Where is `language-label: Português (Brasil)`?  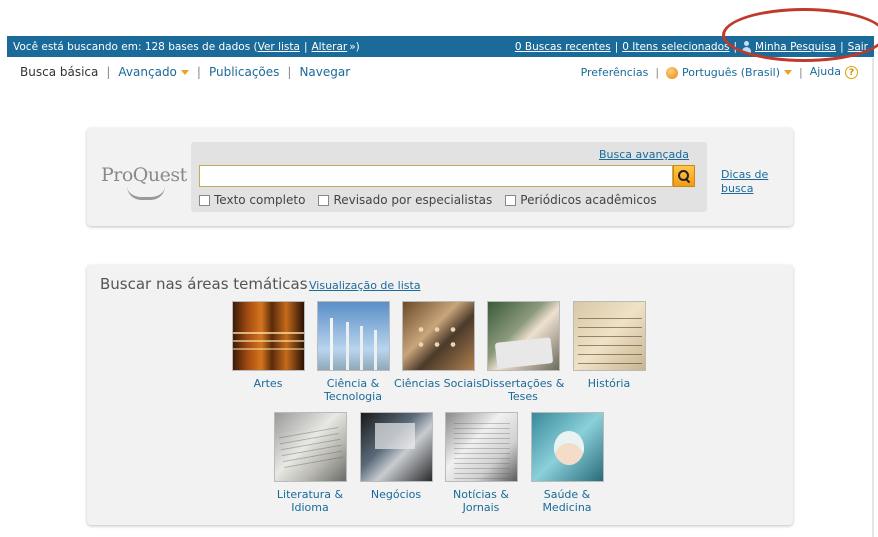
language-label: Português (Brasil) is located at coordinates (731, 72).